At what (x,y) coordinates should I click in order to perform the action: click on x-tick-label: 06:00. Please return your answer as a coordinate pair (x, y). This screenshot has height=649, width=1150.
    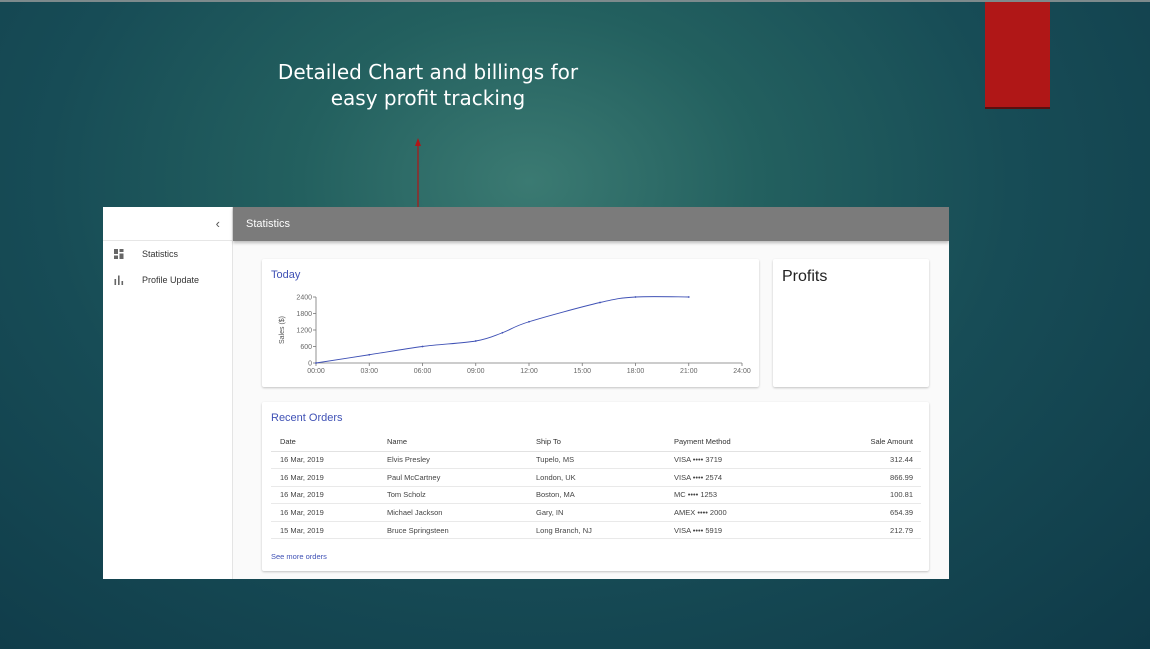
    Looking at the image, I should click on (423, 371).